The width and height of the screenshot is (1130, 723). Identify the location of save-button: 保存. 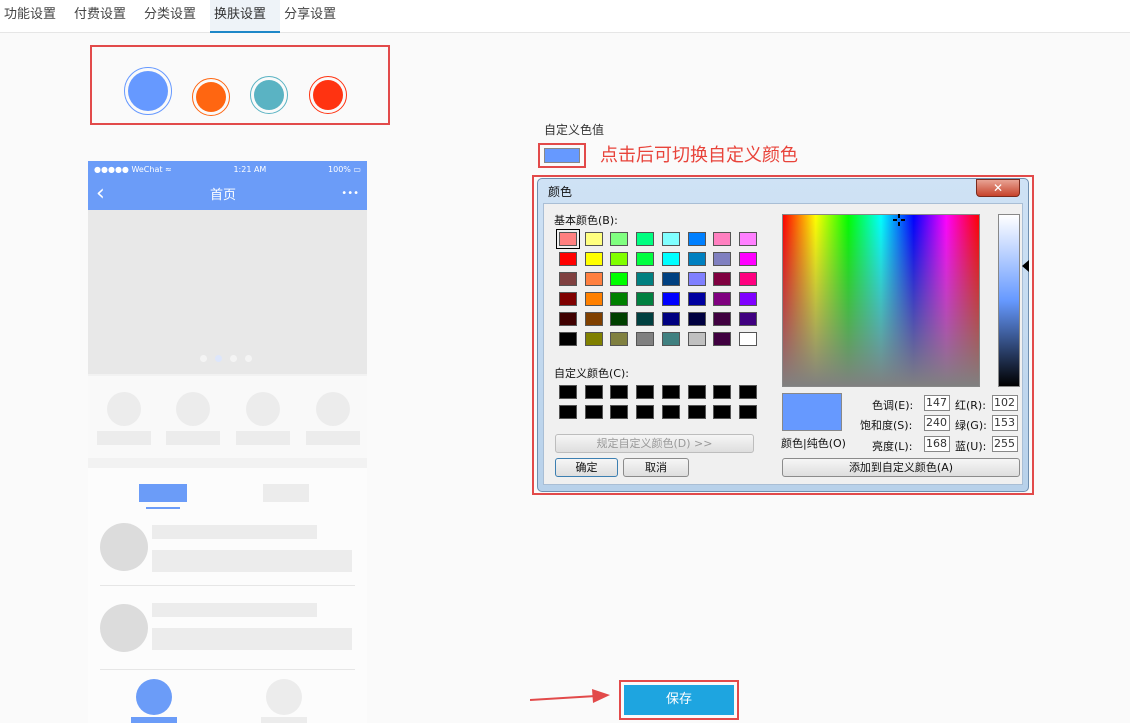
(679, 700).